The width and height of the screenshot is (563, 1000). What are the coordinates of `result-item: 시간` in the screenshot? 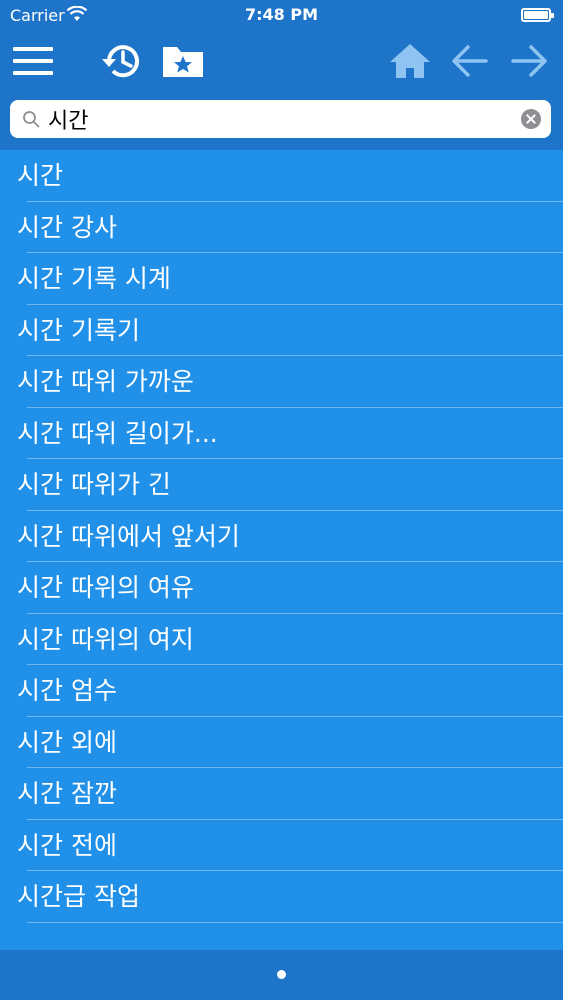 It's located at (281, 176).